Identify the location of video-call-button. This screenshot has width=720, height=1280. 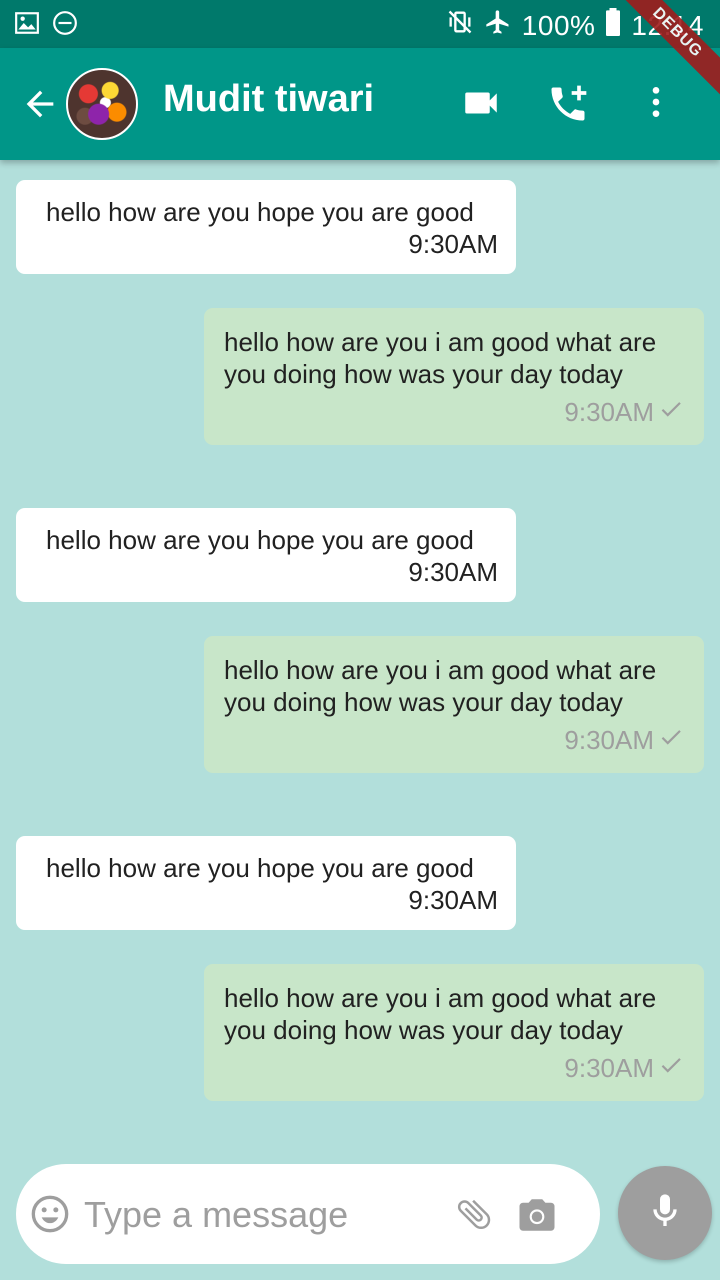
(481, 105).